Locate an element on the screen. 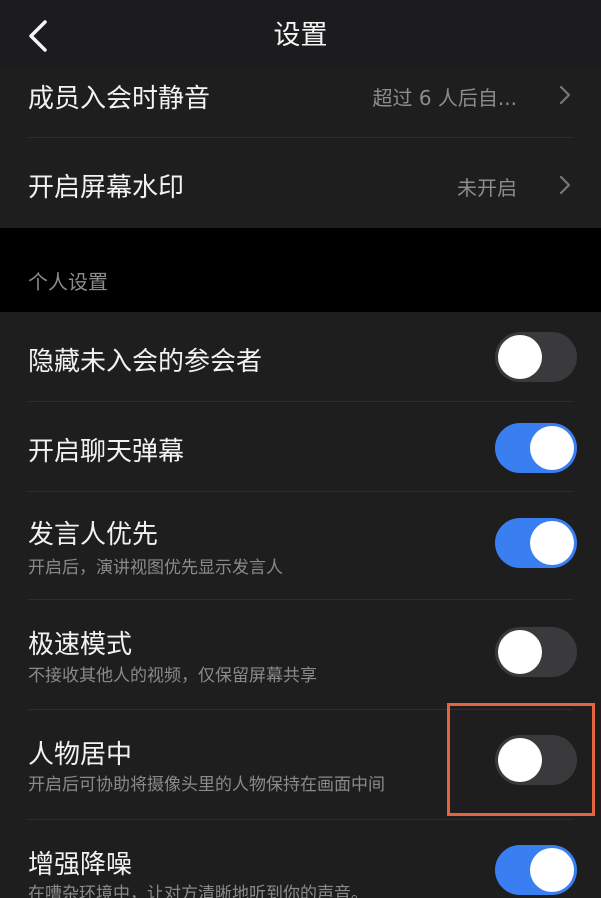 The height and width of the screenshot is (898, 601). setting-value: 未开启 is located at coordinates (487, 188).